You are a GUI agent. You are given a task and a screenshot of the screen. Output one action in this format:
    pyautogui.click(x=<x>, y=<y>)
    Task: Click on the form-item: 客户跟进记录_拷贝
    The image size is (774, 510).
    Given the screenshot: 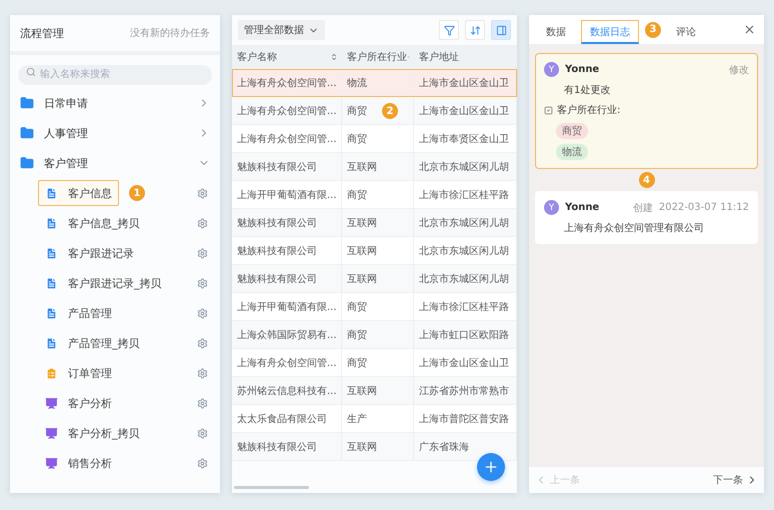 What is the action you would take?
    pyautogui.click(x=103, y=283)
    